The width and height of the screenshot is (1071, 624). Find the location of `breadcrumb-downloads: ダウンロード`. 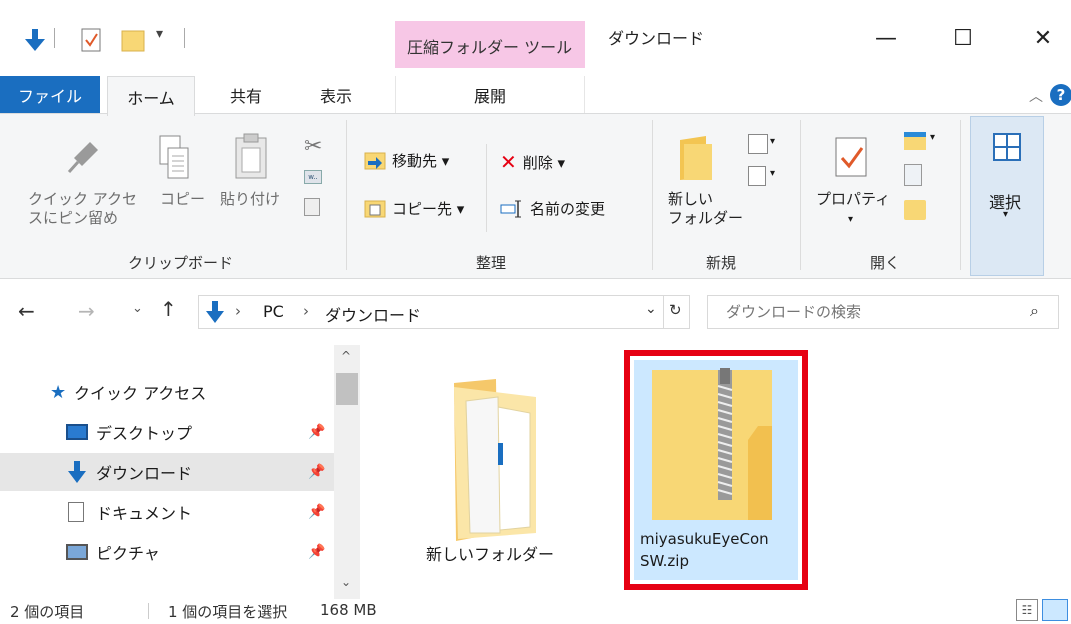

breadcrumb-downloads: ダウンロード is located at coordinates (373, 314).